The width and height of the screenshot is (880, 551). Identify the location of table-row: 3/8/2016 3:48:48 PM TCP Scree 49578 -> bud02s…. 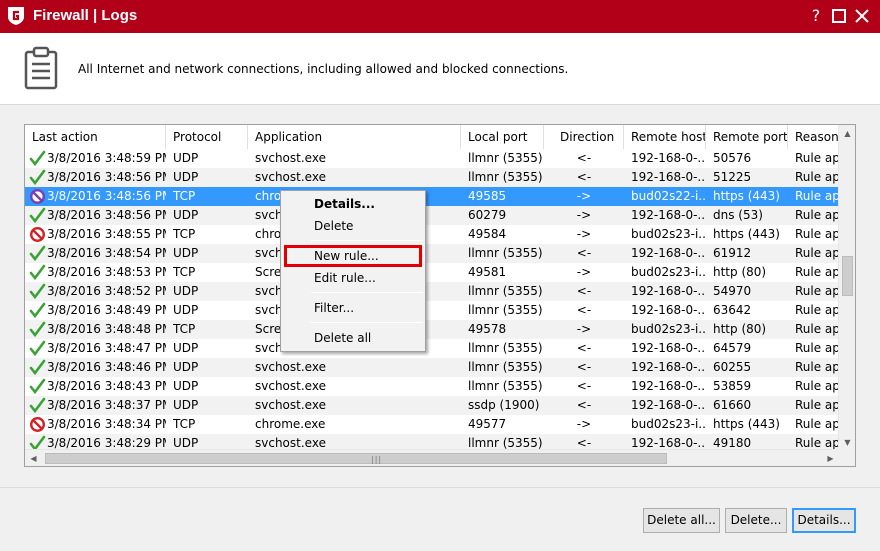
(432, 329).